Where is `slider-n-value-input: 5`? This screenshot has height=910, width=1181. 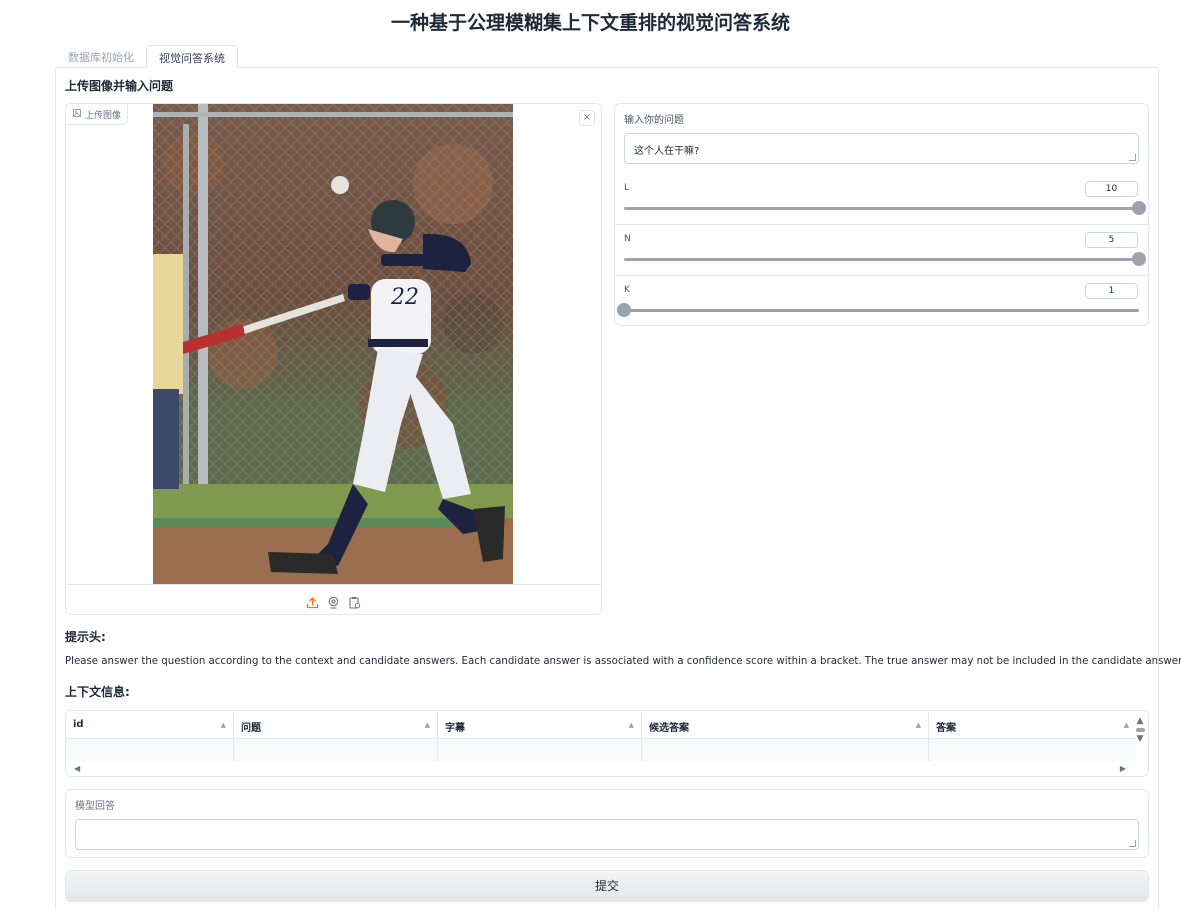
slider-n-value-input: 5 is located at coordinates (1111, 240).